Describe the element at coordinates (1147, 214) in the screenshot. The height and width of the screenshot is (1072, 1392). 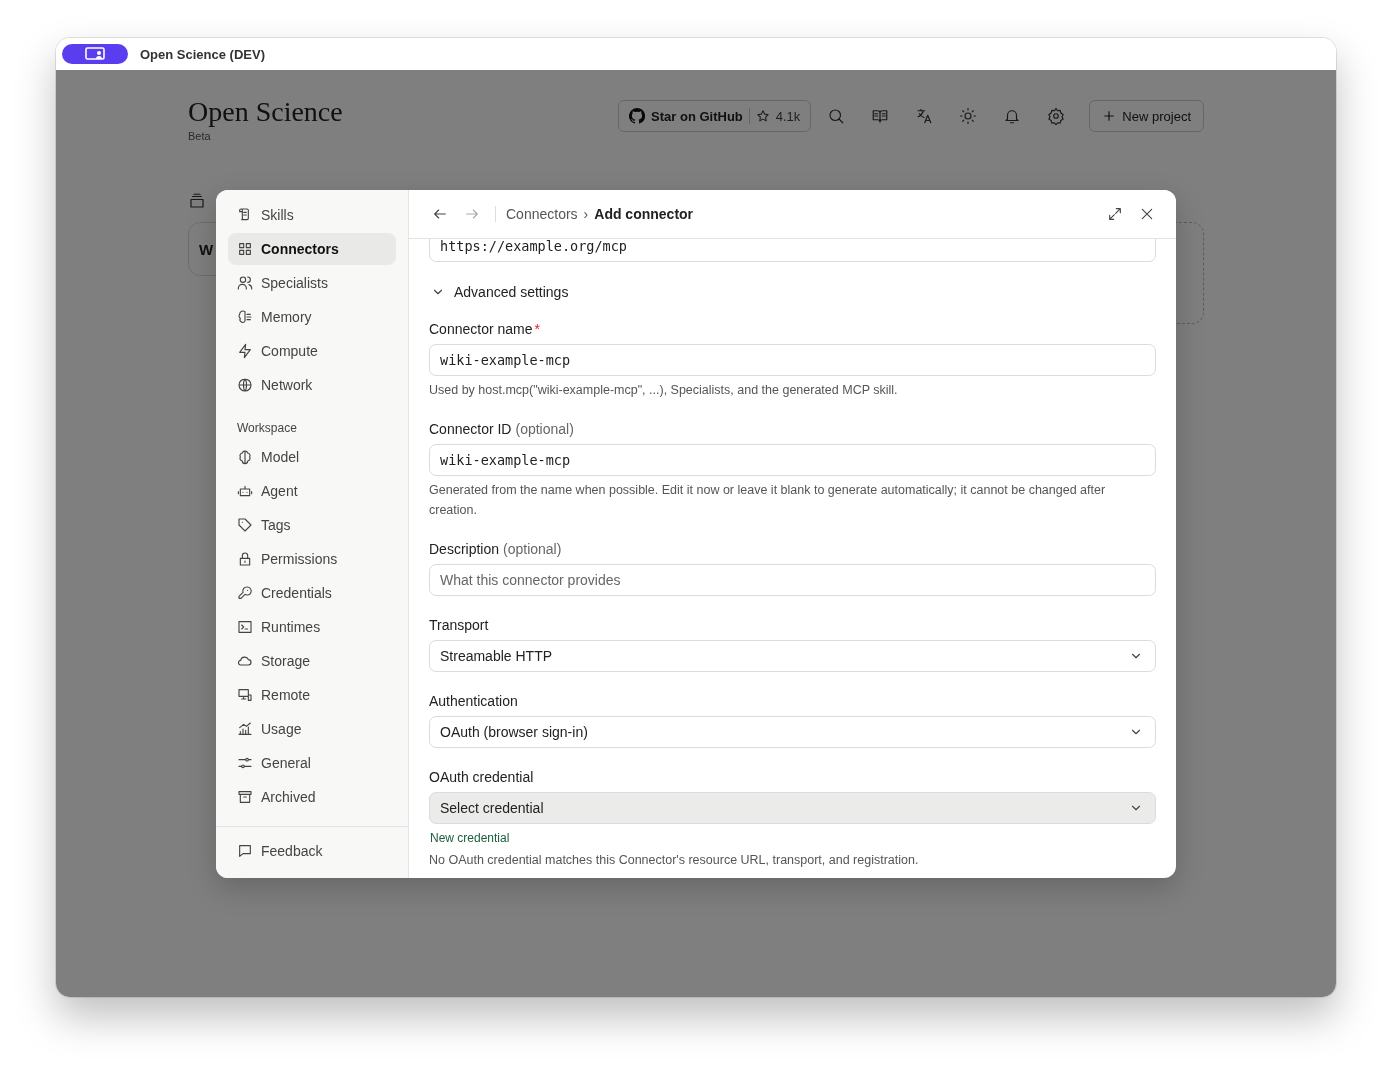
I see `close-icon` at that location.